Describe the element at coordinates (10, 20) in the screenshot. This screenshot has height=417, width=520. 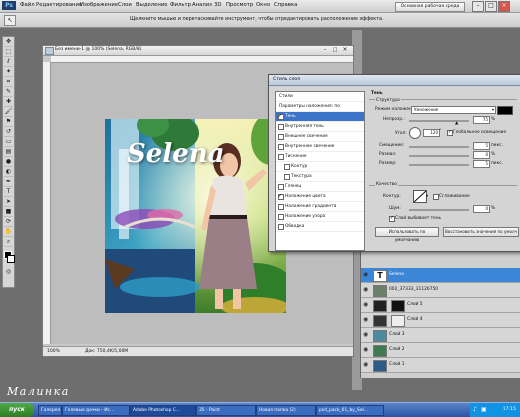
I see `move-tool-preset-icon: ↖` at that location.